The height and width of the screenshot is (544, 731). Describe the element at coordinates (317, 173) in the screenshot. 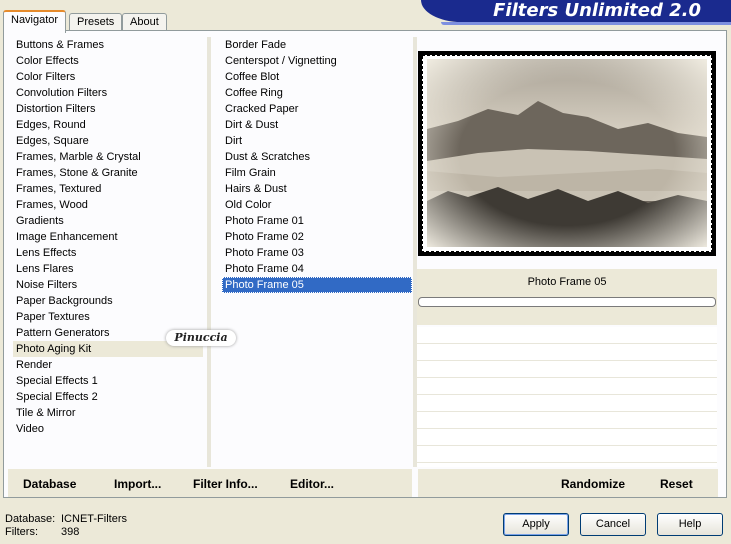

I see `filter-item: Film Grain` at that location.